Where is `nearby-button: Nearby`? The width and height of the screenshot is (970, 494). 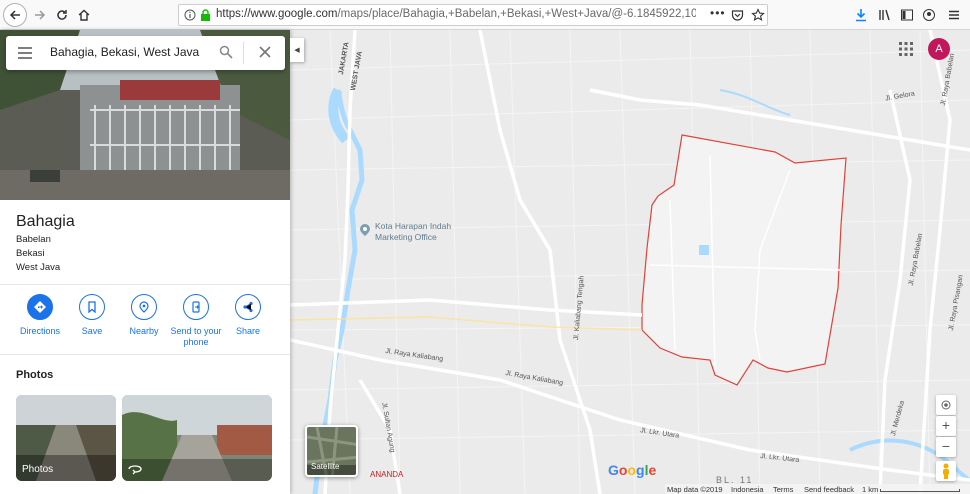 nearby-button: Nearby is located at coordinates (144, 315).